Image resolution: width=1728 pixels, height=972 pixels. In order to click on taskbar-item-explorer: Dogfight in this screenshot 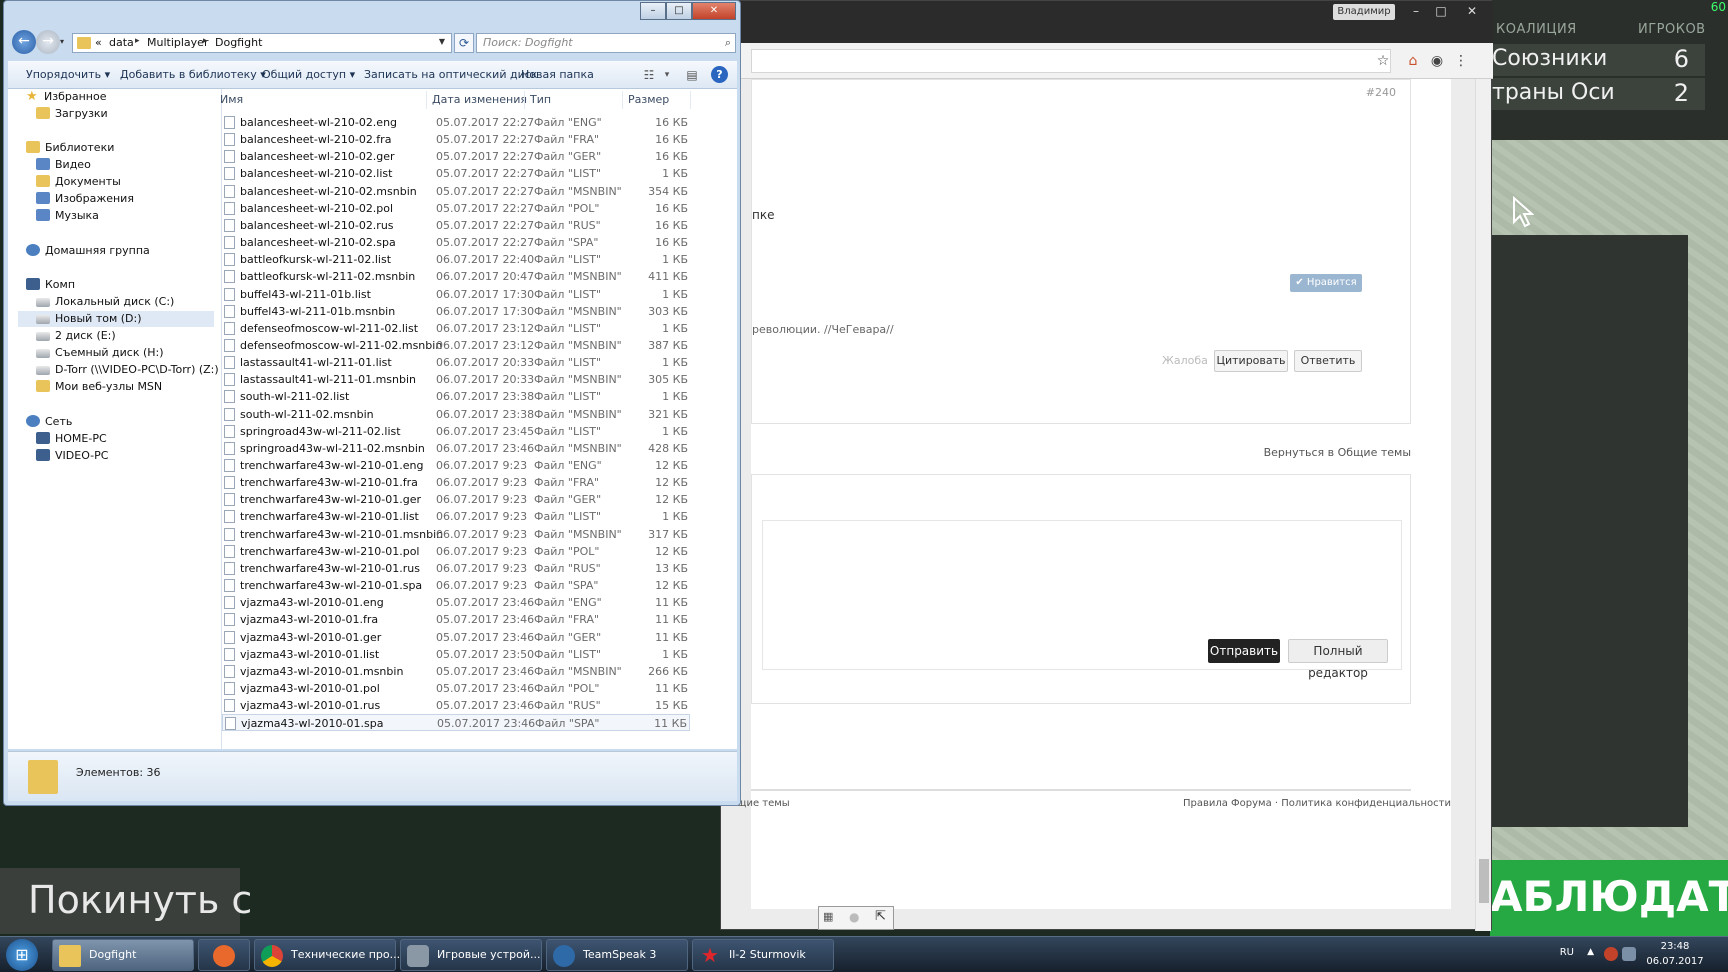, I will do `click(123, 955)`.